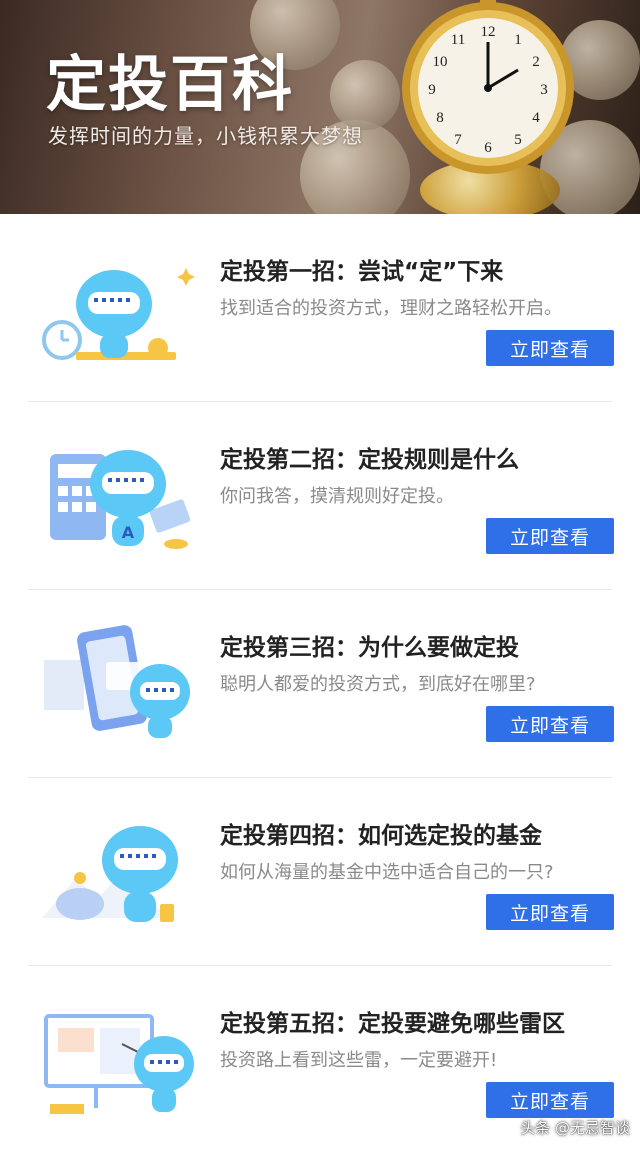  I want to click on svg-text: 4, so click(536, 118).